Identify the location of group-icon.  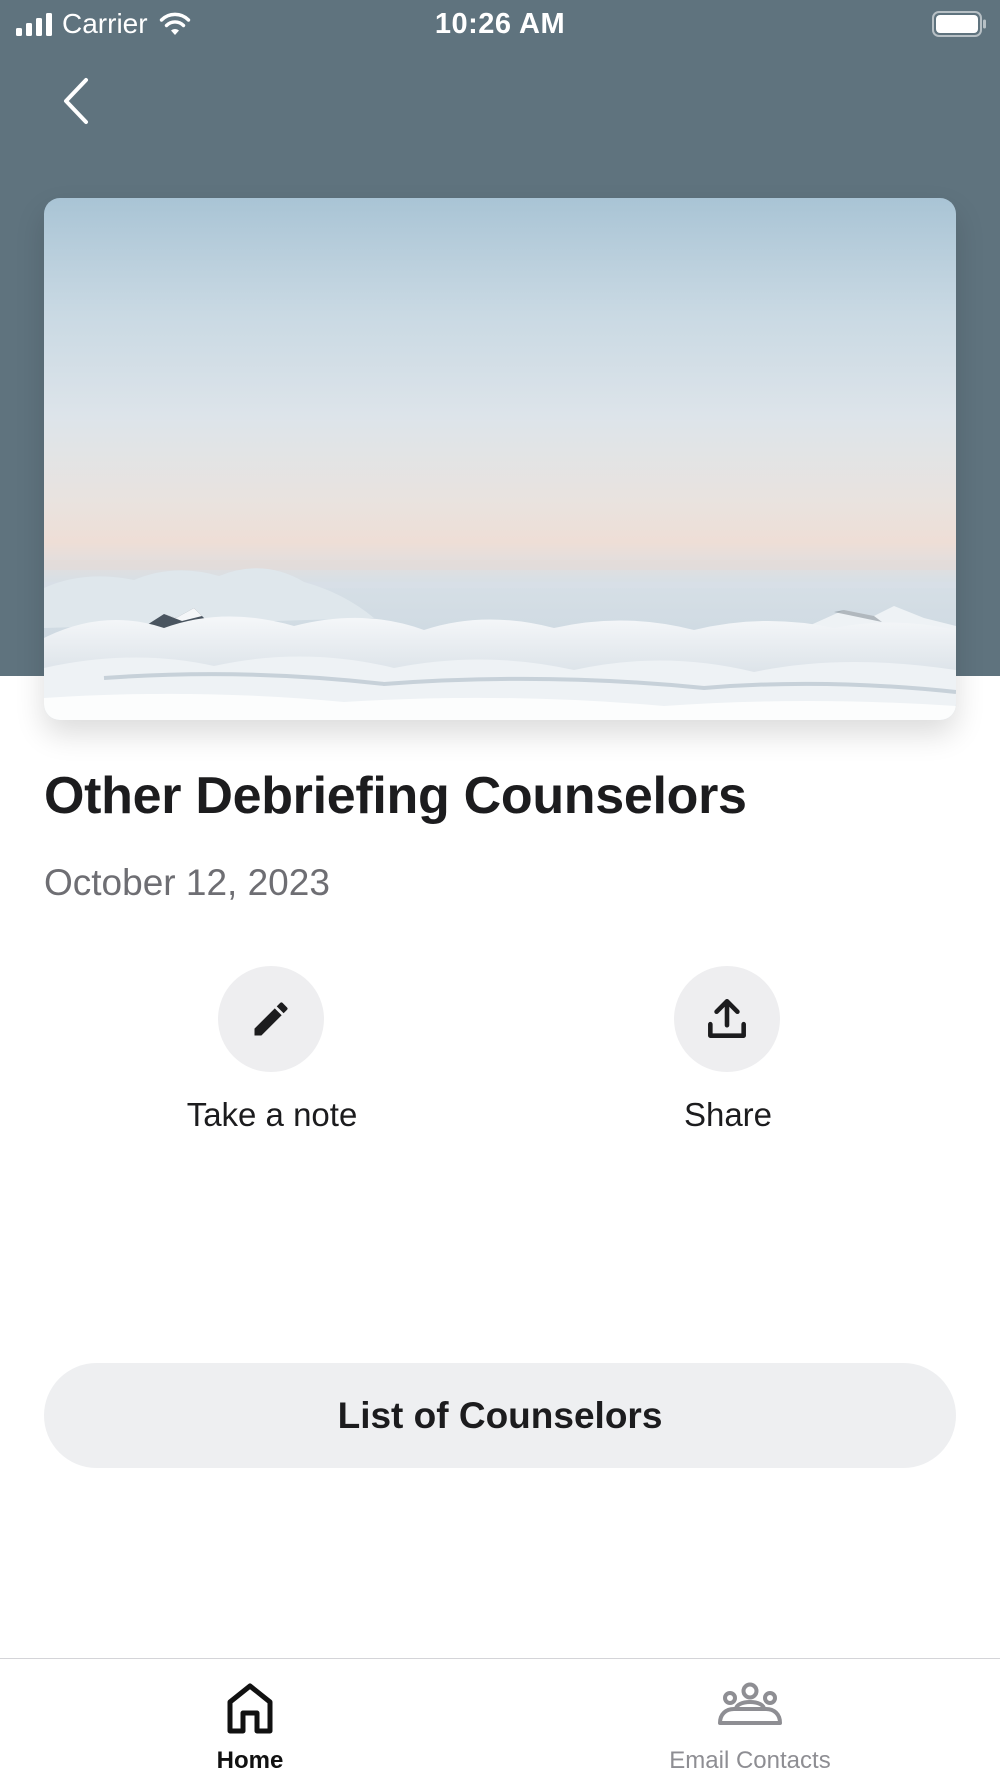
(750, 1703).